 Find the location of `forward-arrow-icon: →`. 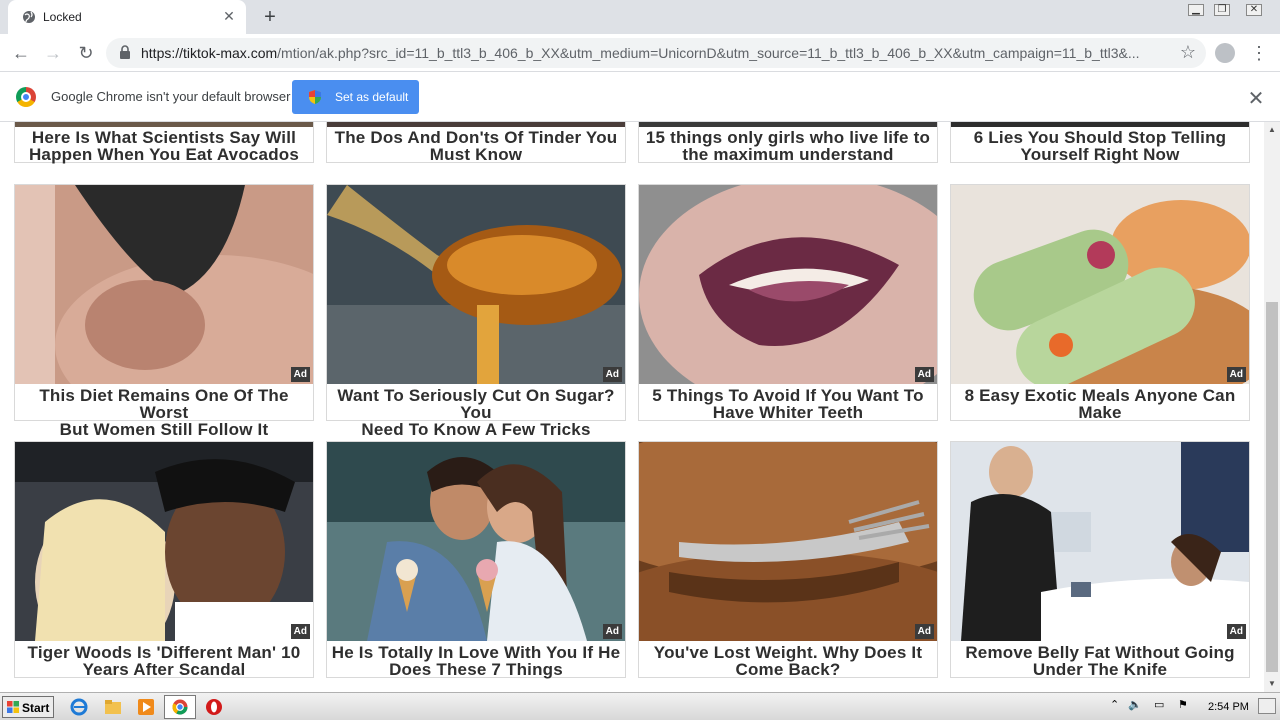

forward-arrow-icon: → is located at coordinates (53, 53).